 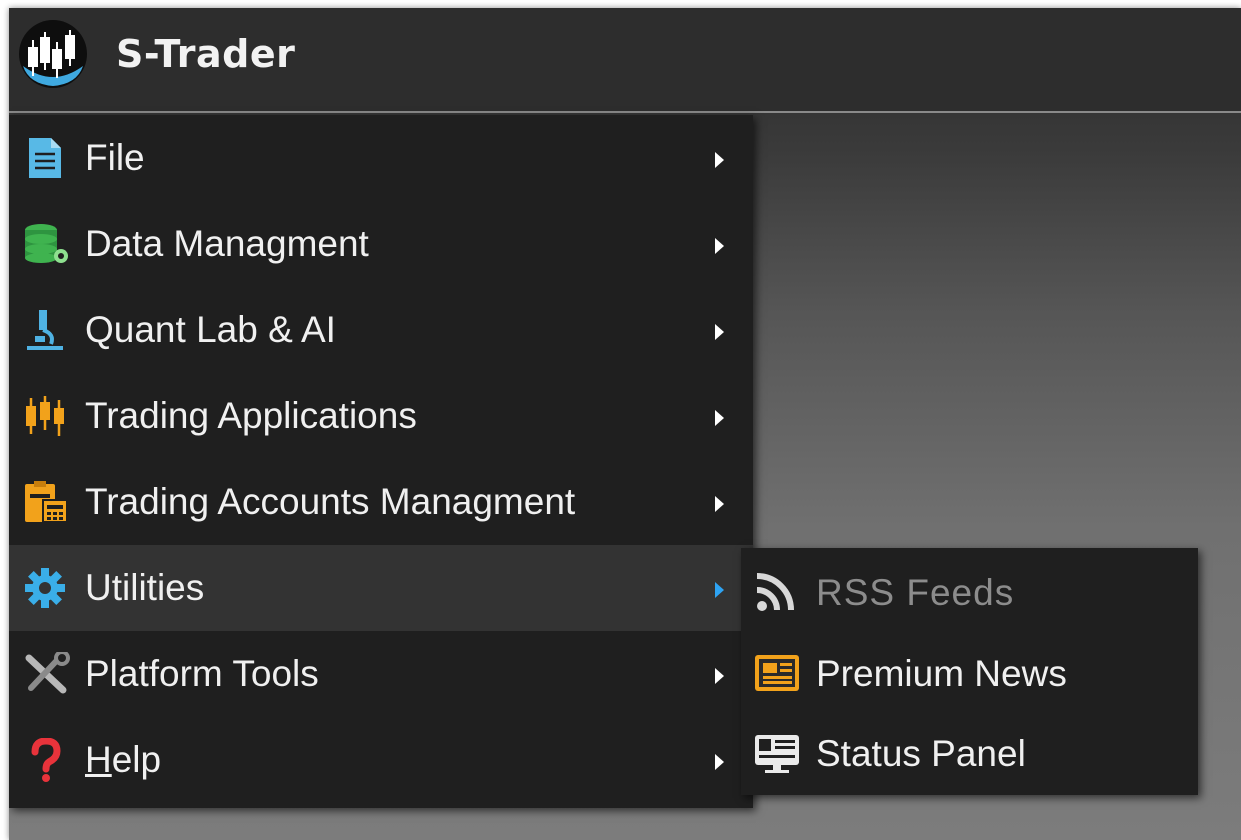 I want to click on menu-item-help: Help, so click(x=381, y=760).